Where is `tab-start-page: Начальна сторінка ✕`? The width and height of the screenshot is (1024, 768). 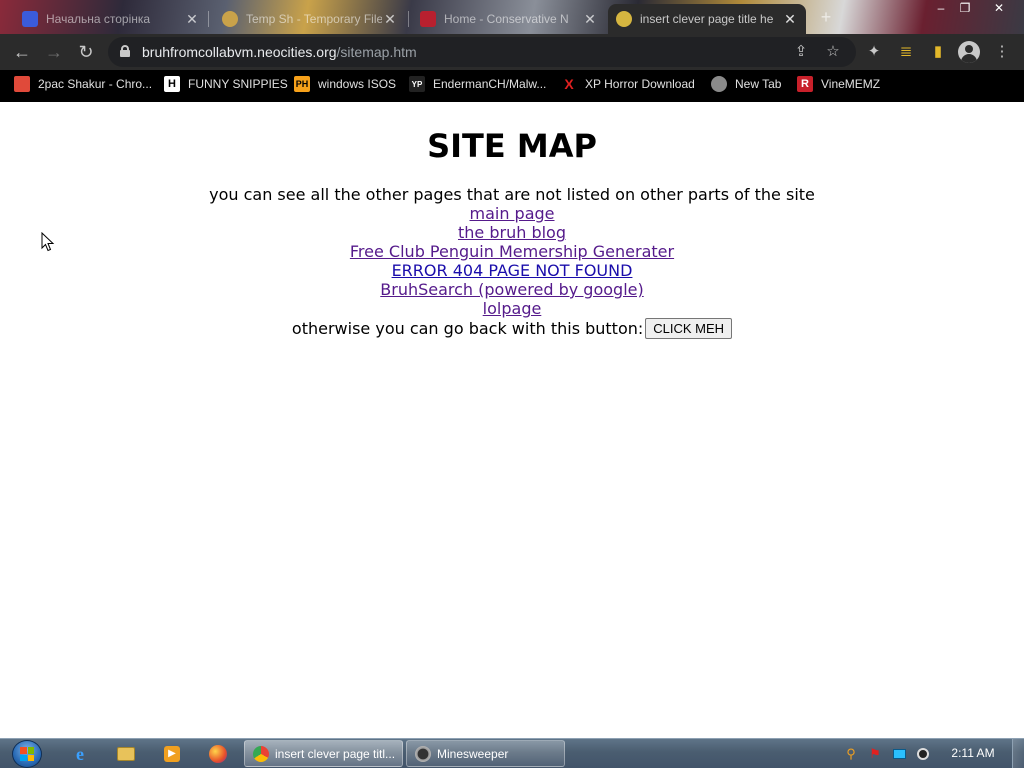
tab-start-page: Начальна сторінка ✕ is located at coordinates (111, 19).